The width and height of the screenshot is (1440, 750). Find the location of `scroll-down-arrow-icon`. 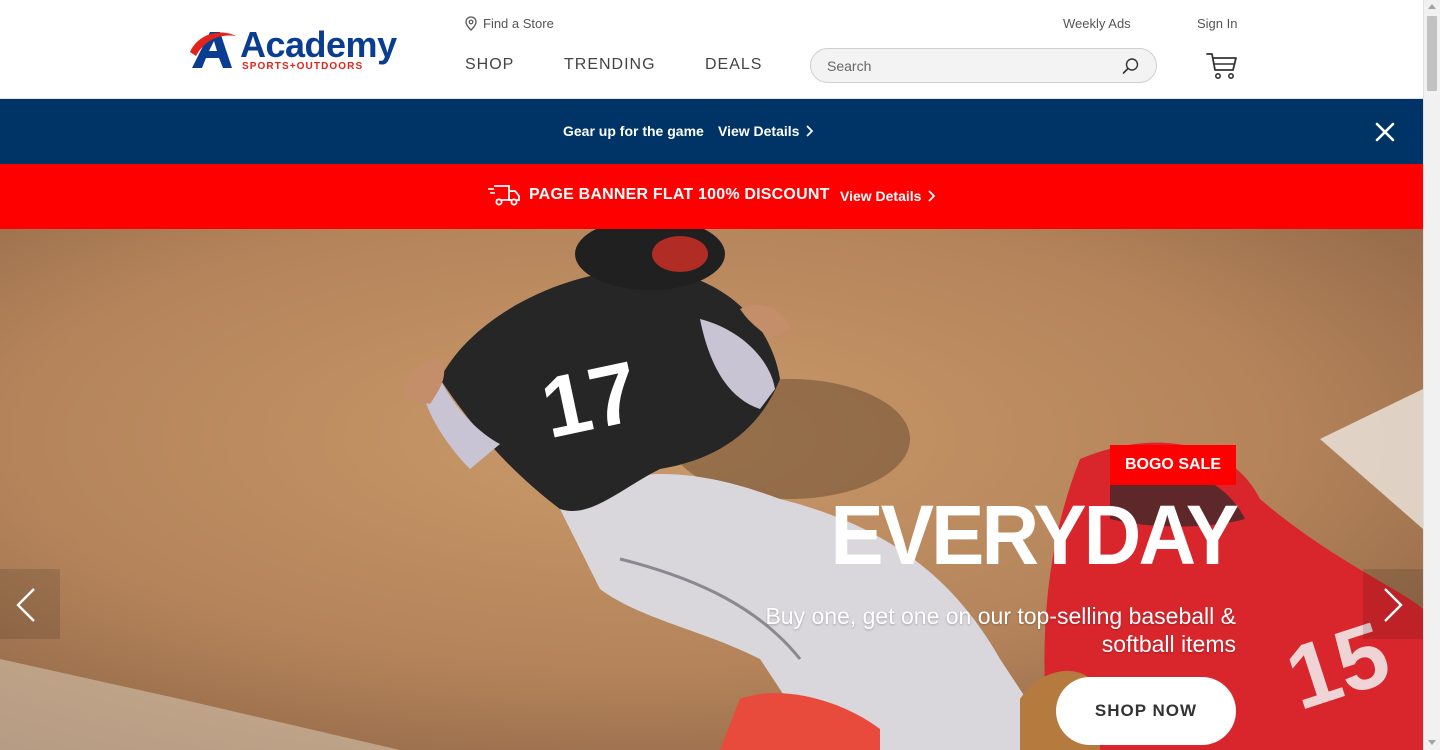

scroll-down-arrow-icon is located at coordinates (1432, 742).